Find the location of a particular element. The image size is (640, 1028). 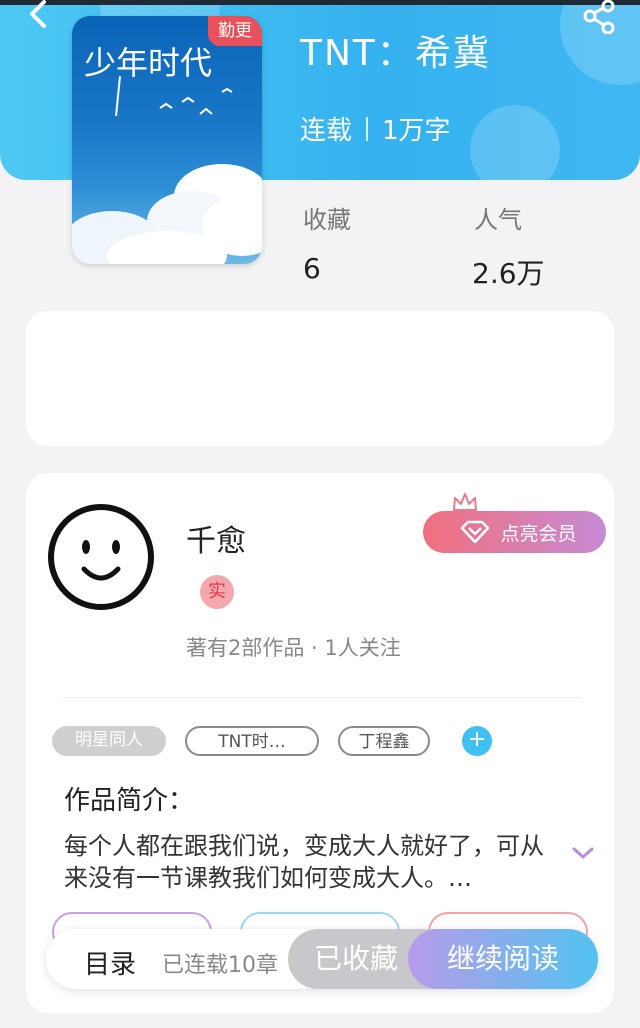

tag-genre: 明星同人 is located at coordinates (109, 741).